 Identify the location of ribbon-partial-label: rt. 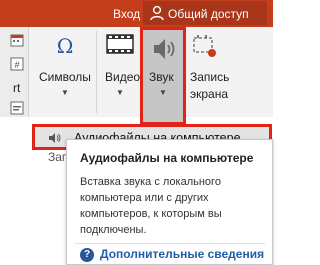
(17, 88).